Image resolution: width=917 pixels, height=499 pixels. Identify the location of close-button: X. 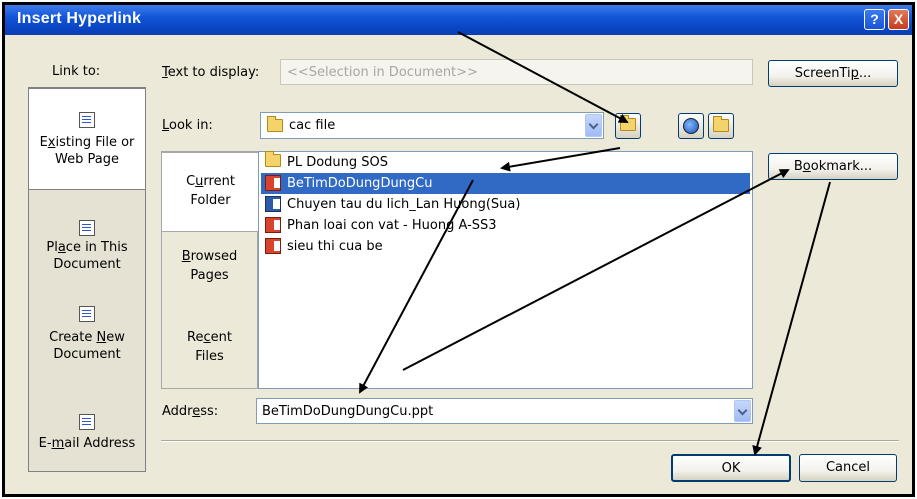
(898, 19).